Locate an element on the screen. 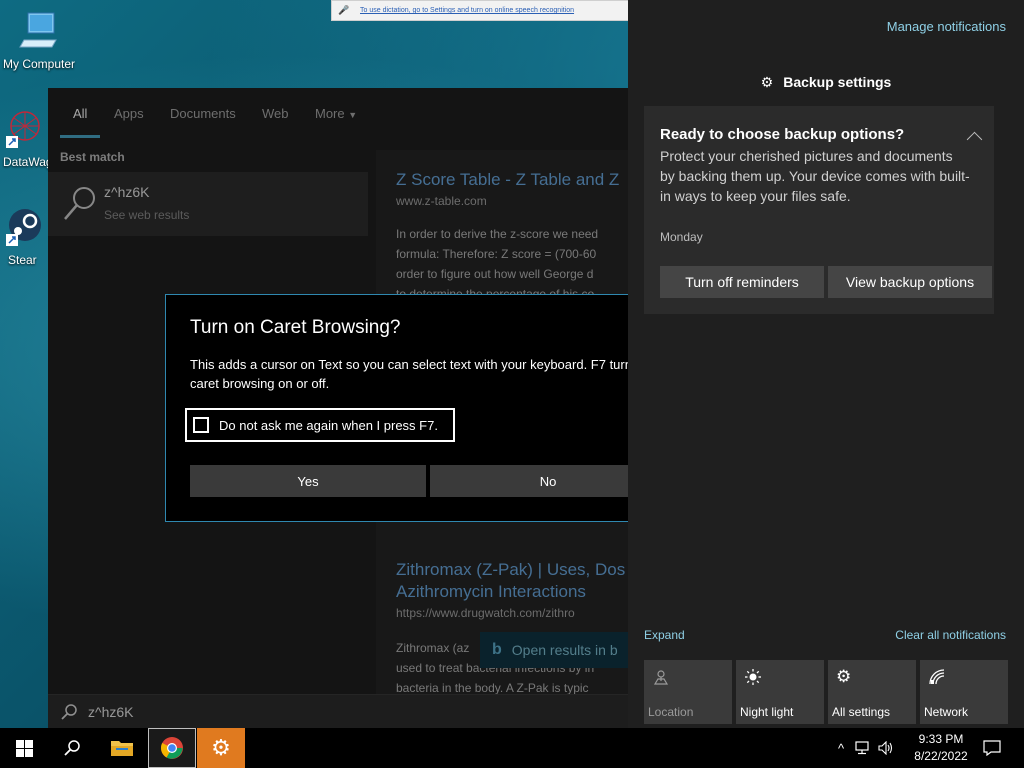  dont-ask-again-checkbox: Do not ask me again when I press F7. is located at coordinates (320, 425).